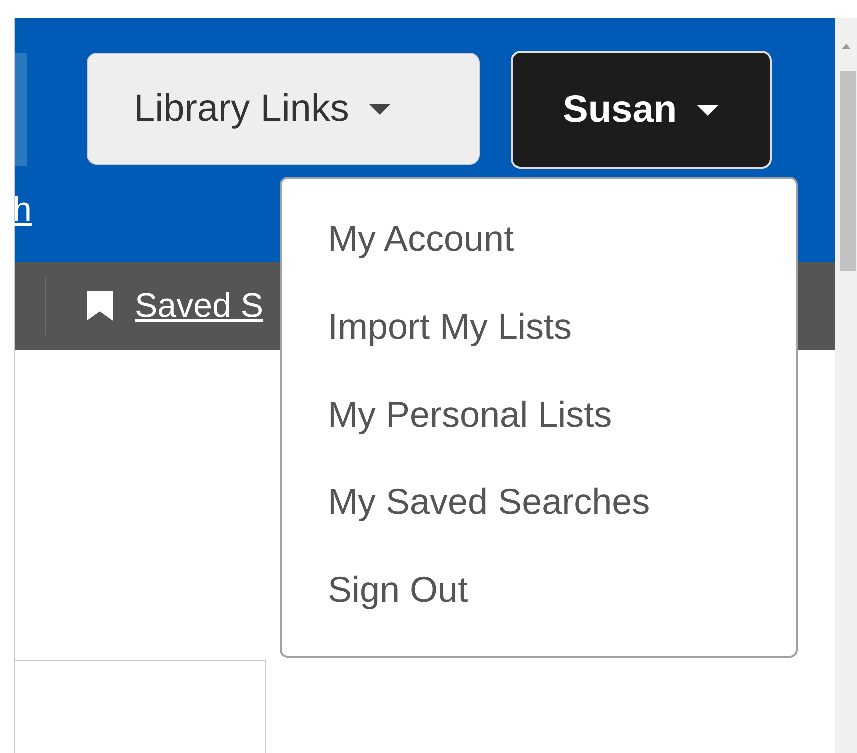  I want to click on scroll-up-icon, so click(846, 46).